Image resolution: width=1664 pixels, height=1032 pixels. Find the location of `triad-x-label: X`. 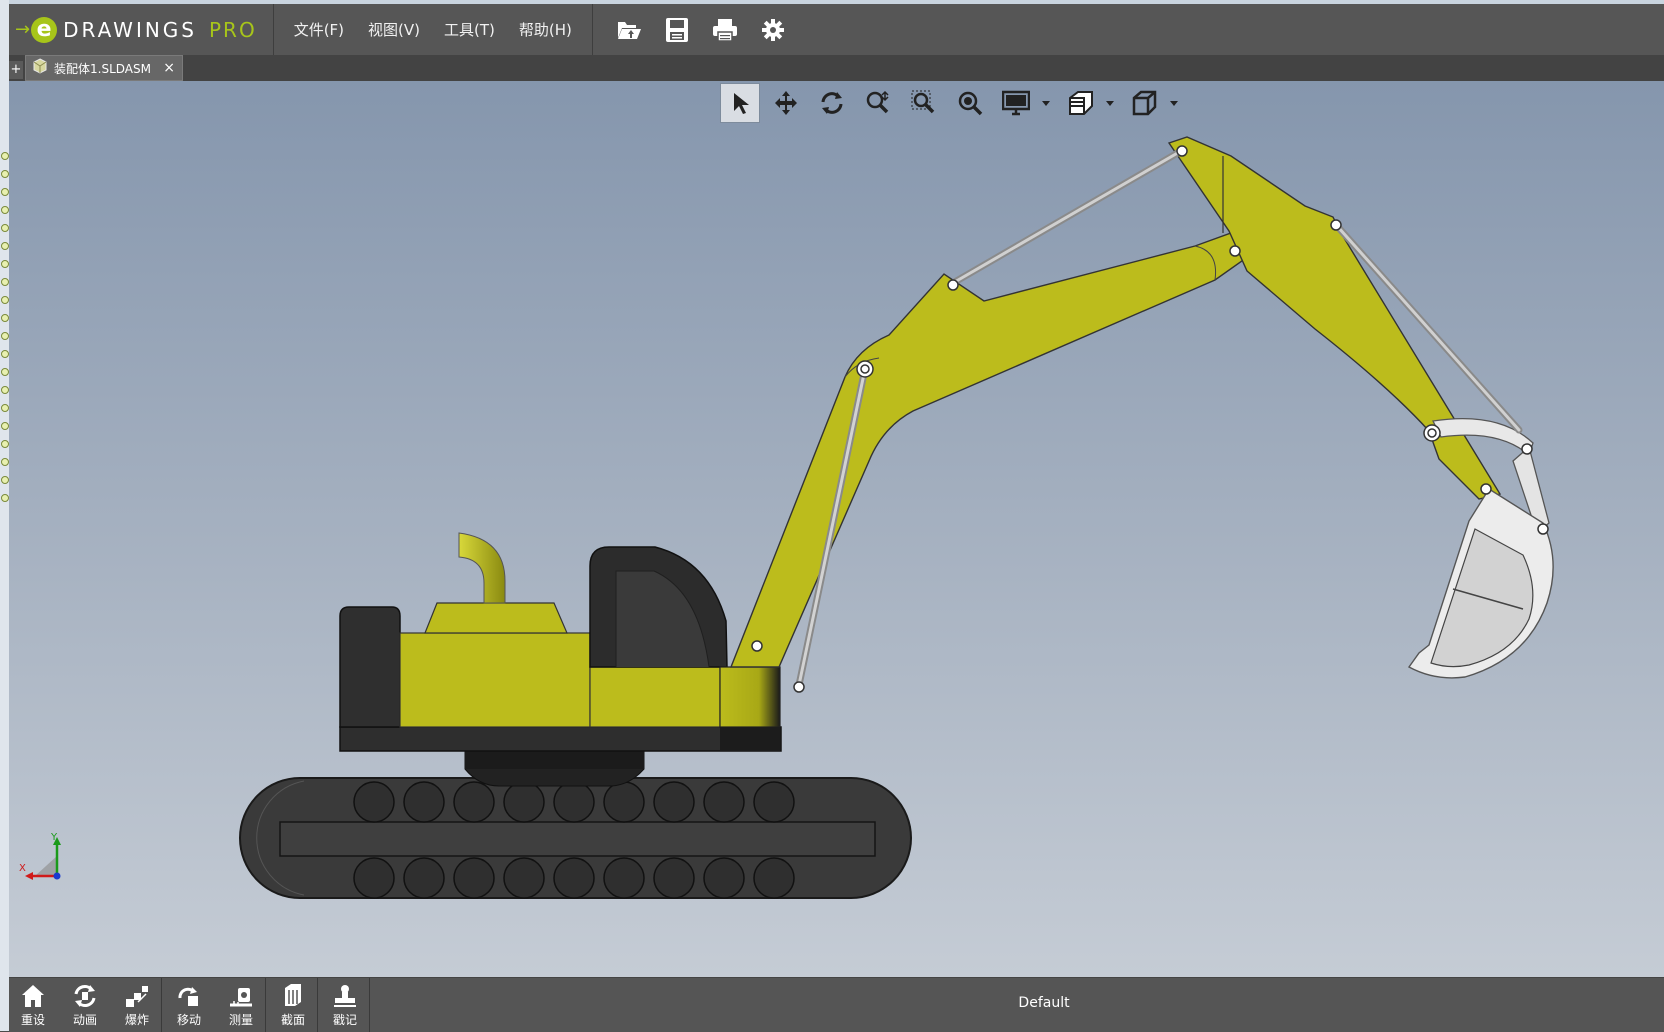

triad-x-label: X is located at coordinates (22, 868).